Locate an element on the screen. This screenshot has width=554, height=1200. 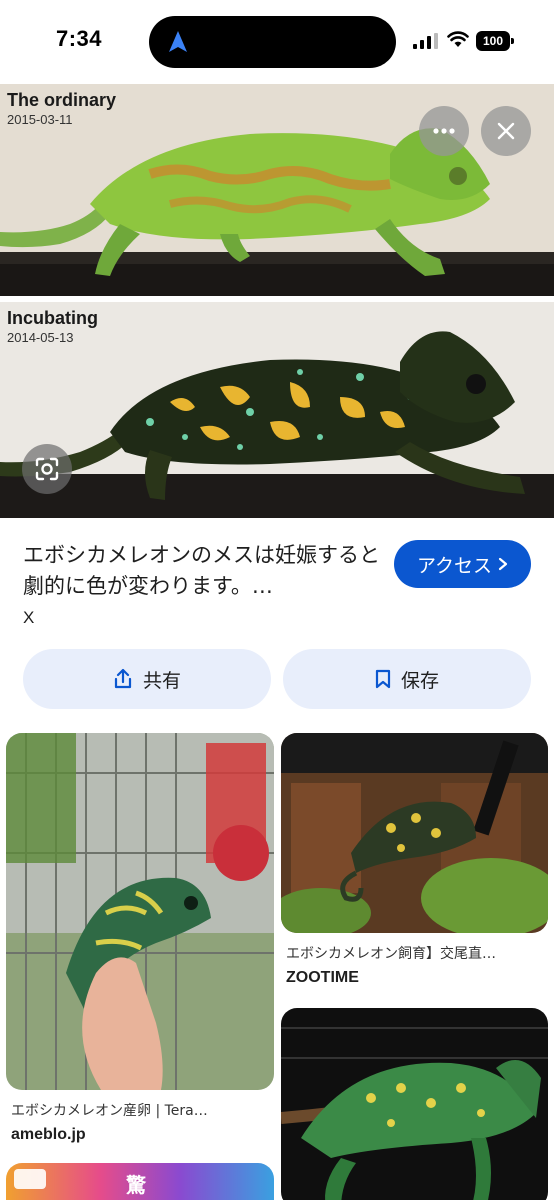
related-image-card: 驚 is located at coordinates (140, 1181).